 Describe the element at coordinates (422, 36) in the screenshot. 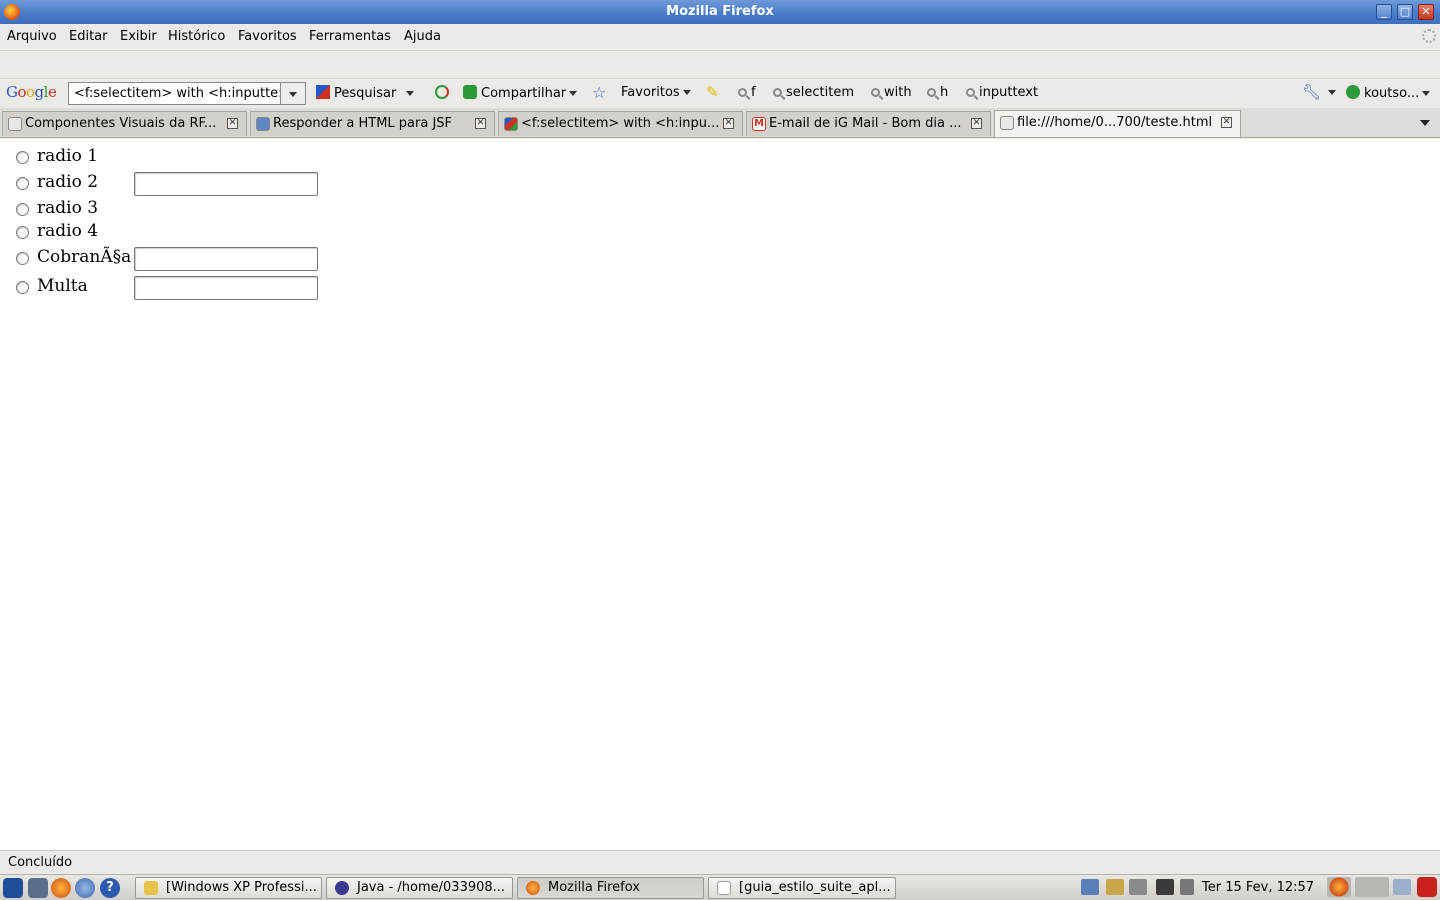

I see `menu-ajuda: Ajuda` at that location.